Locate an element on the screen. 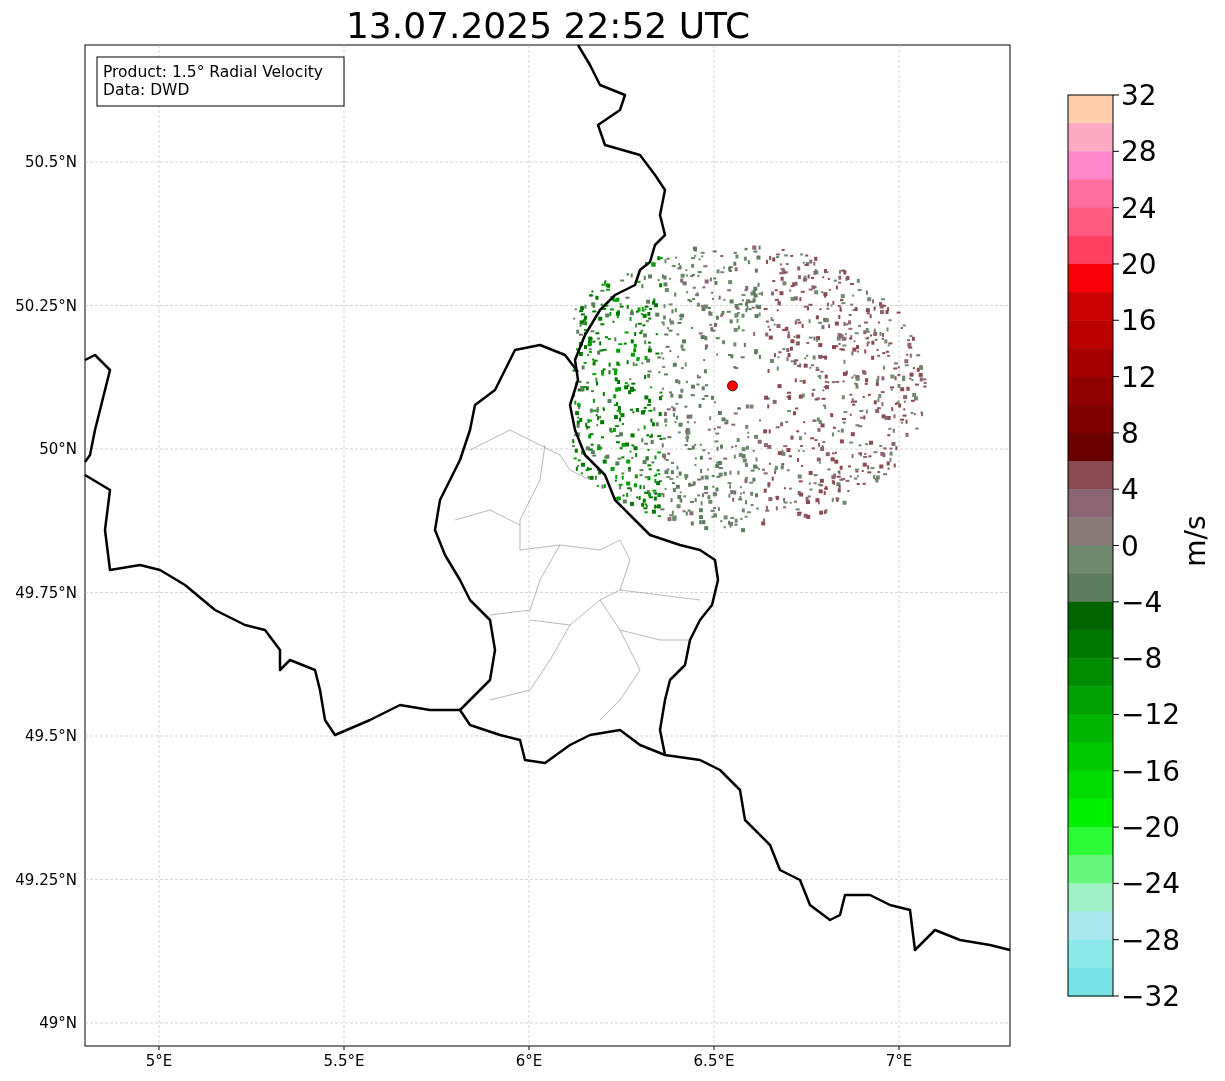 Image resolution: width=1225 pixels, height=1081 pixels. axis-tick-label: 49.75°N is located at coordinates (46, 592).